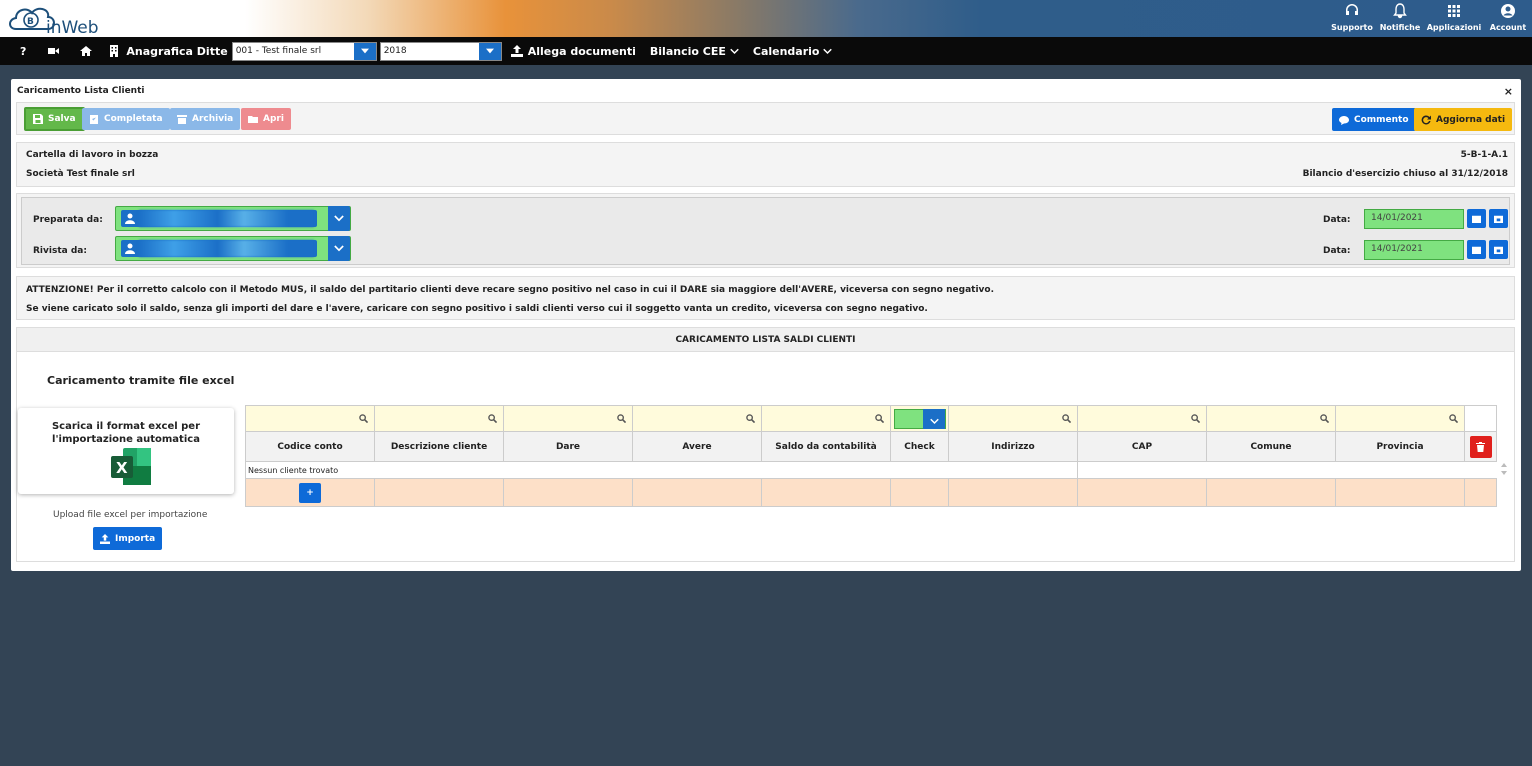 Image resolution: width=1532 pixels, height=766 pixels. I want to click on app-logo: B inWeb, so click(61, 20).